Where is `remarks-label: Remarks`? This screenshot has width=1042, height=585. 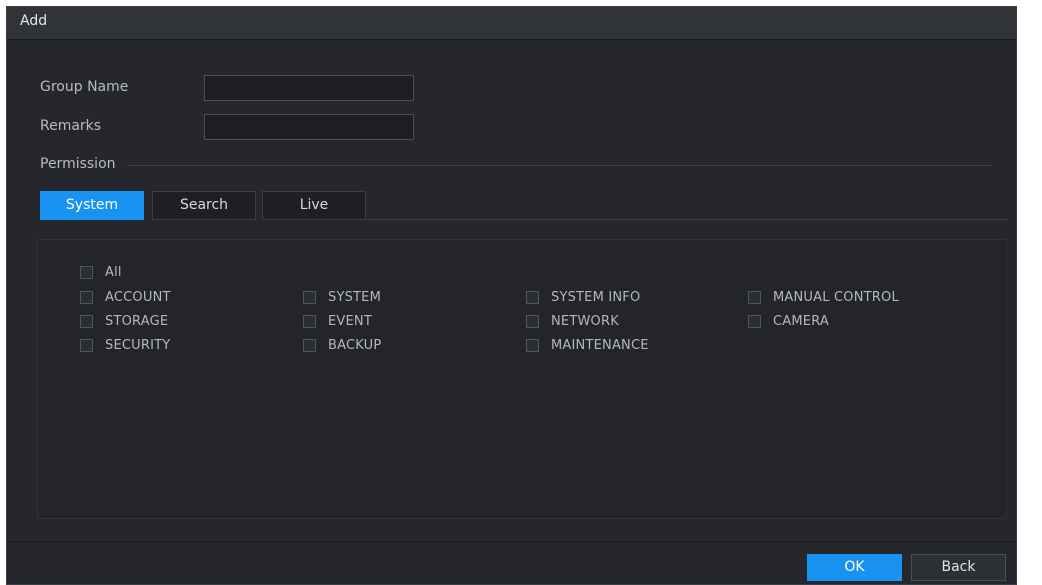 remarks-label: Remarks is located at coordinates (71, 126).